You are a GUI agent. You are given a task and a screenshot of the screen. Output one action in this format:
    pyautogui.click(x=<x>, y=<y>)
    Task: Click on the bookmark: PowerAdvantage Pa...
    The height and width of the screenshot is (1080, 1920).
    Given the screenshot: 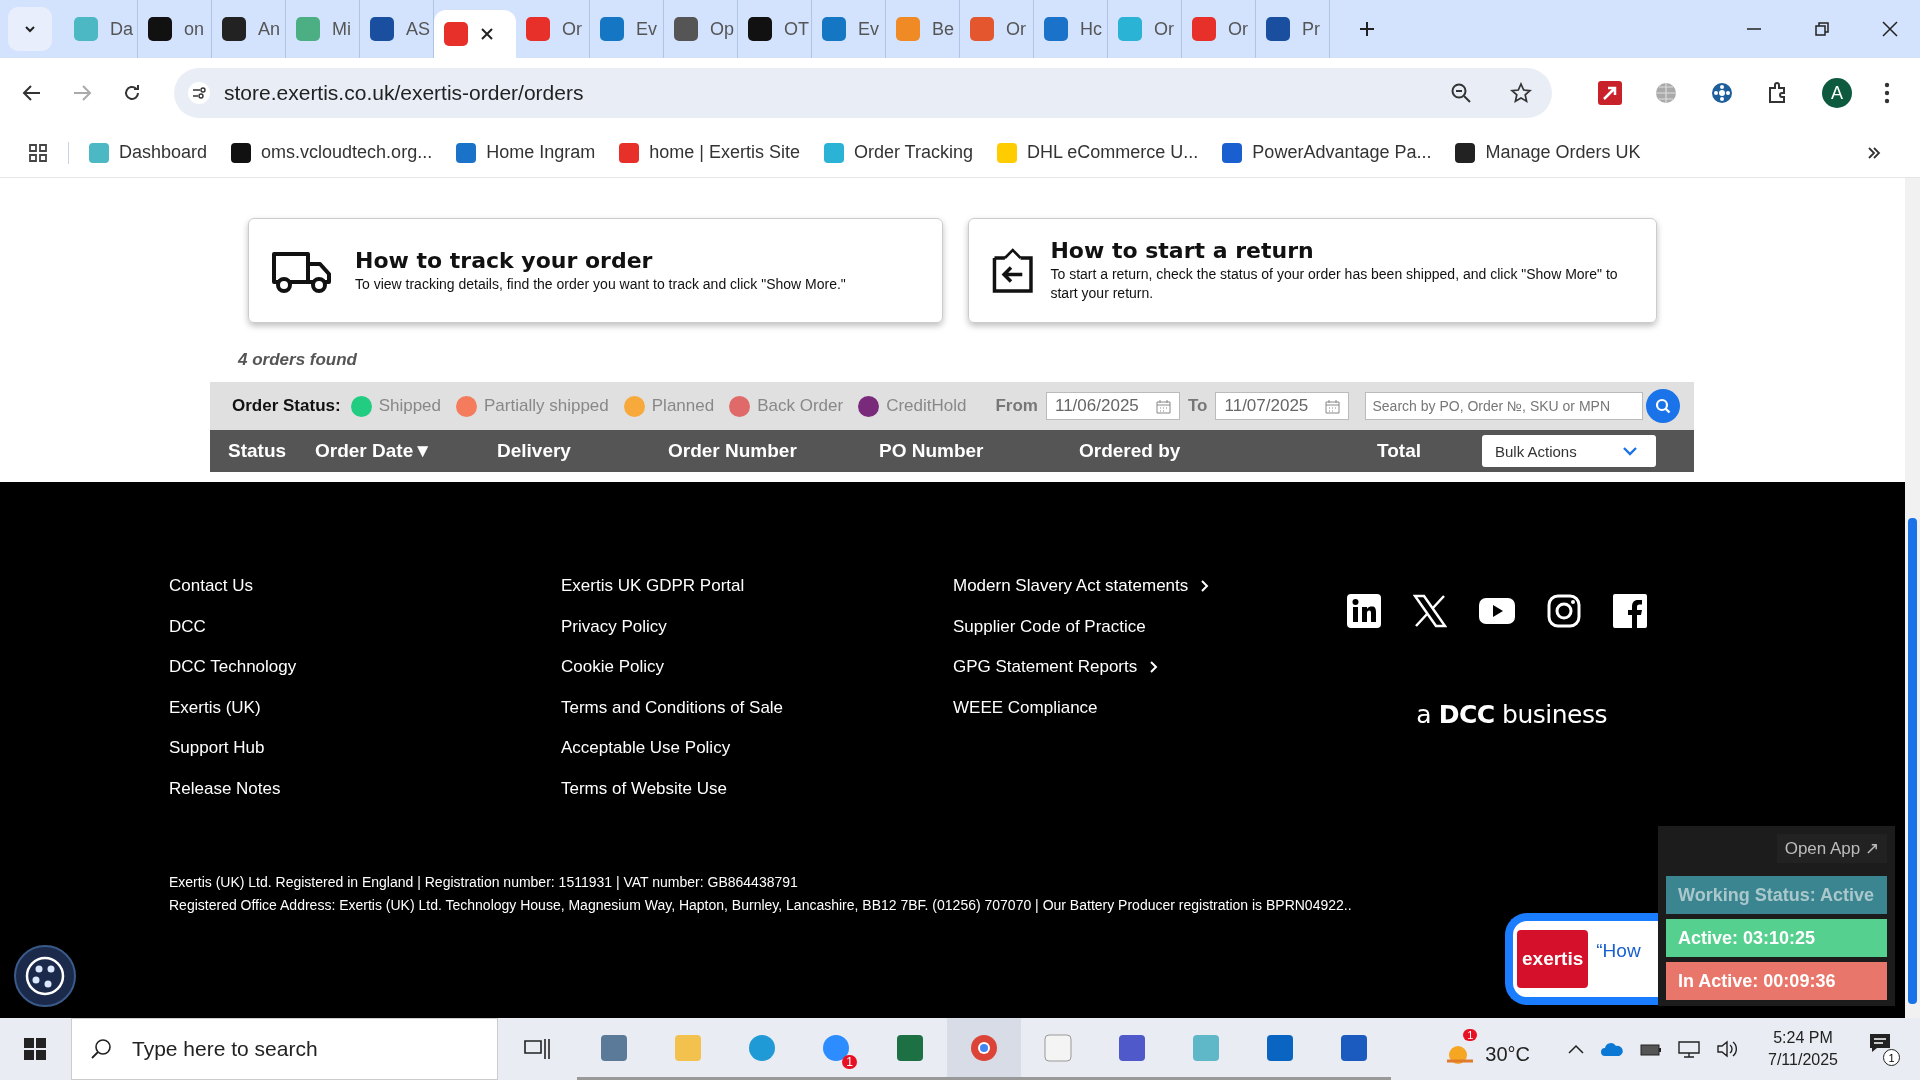 What is the action you would take?
    pyautogui.click(x=1327, y=152)
    